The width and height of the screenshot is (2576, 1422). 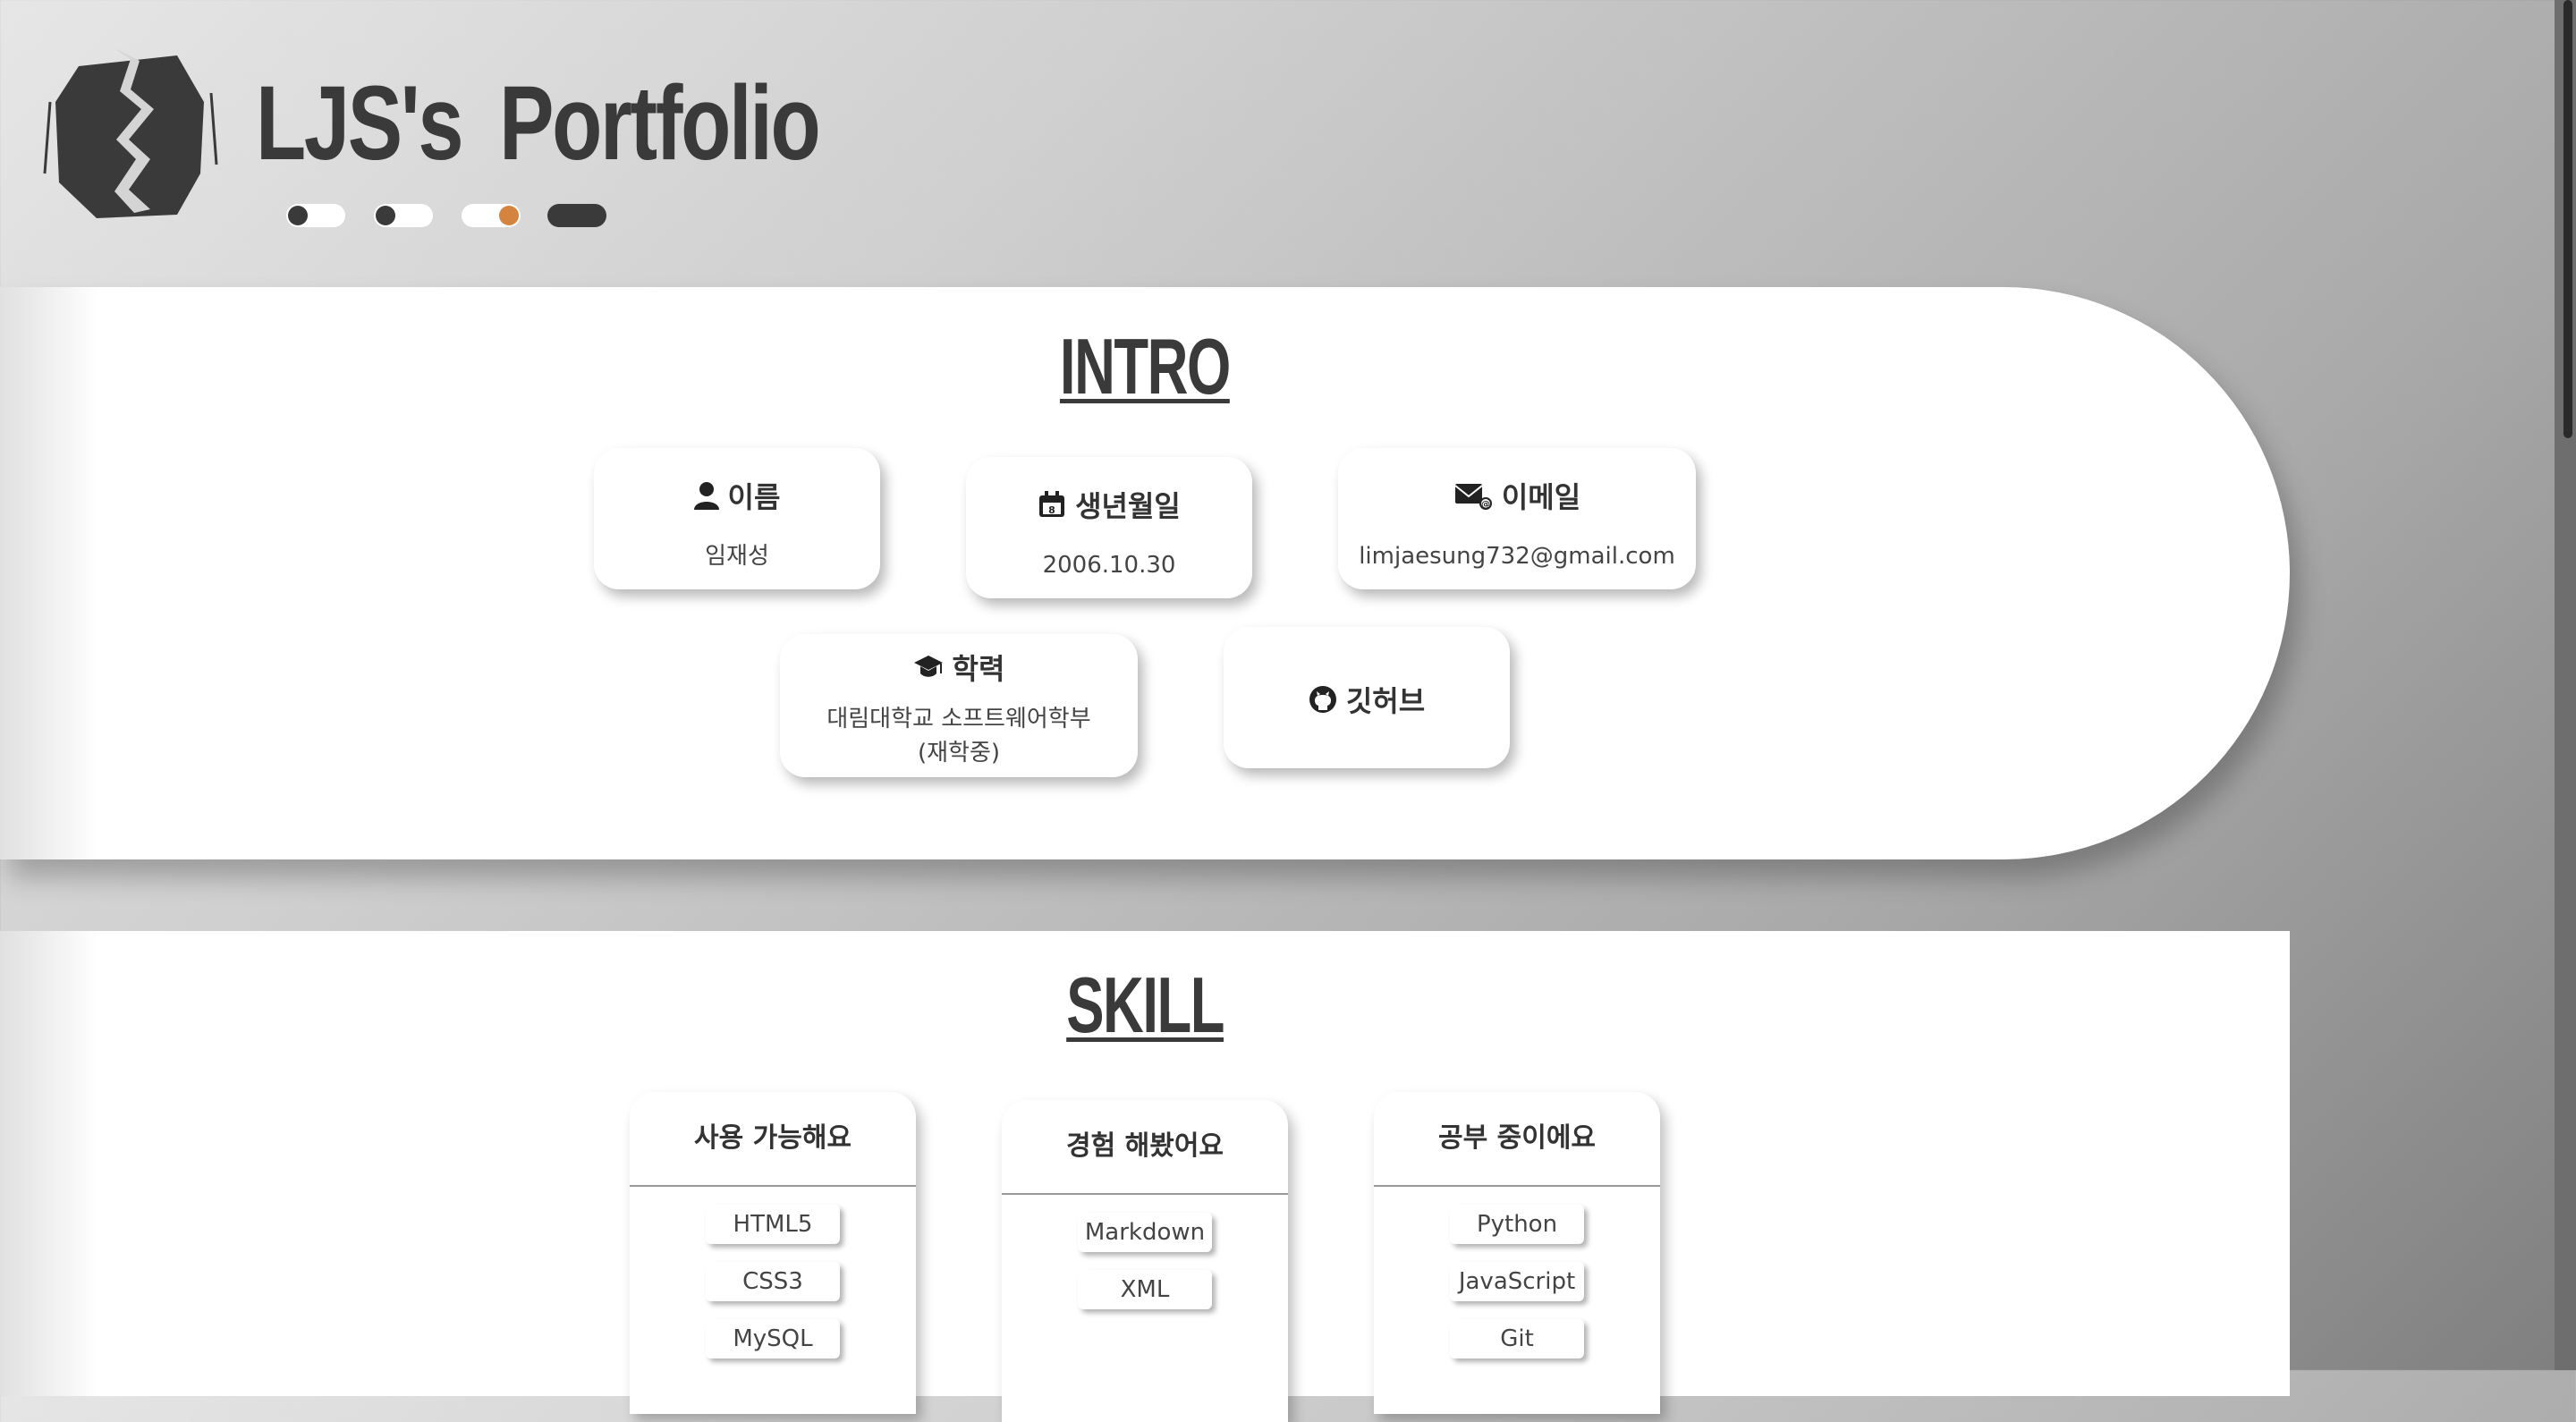 What do you see at coordinates (773, 1139) in the screenshot?
I see `skill-column-title: 사용 가능해요` at bounding box center [773, 1139].